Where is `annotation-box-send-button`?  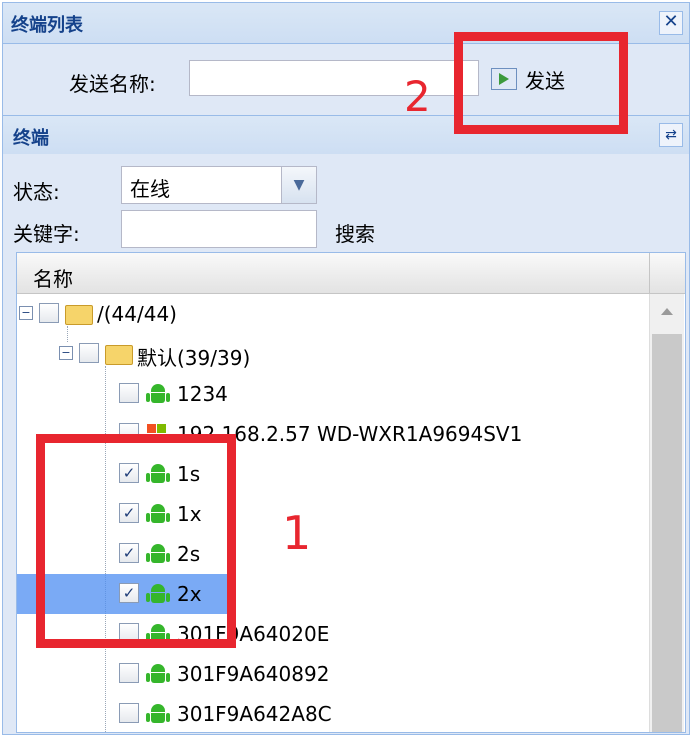
annotation-box-send-button is located at coordinates (541, 83).